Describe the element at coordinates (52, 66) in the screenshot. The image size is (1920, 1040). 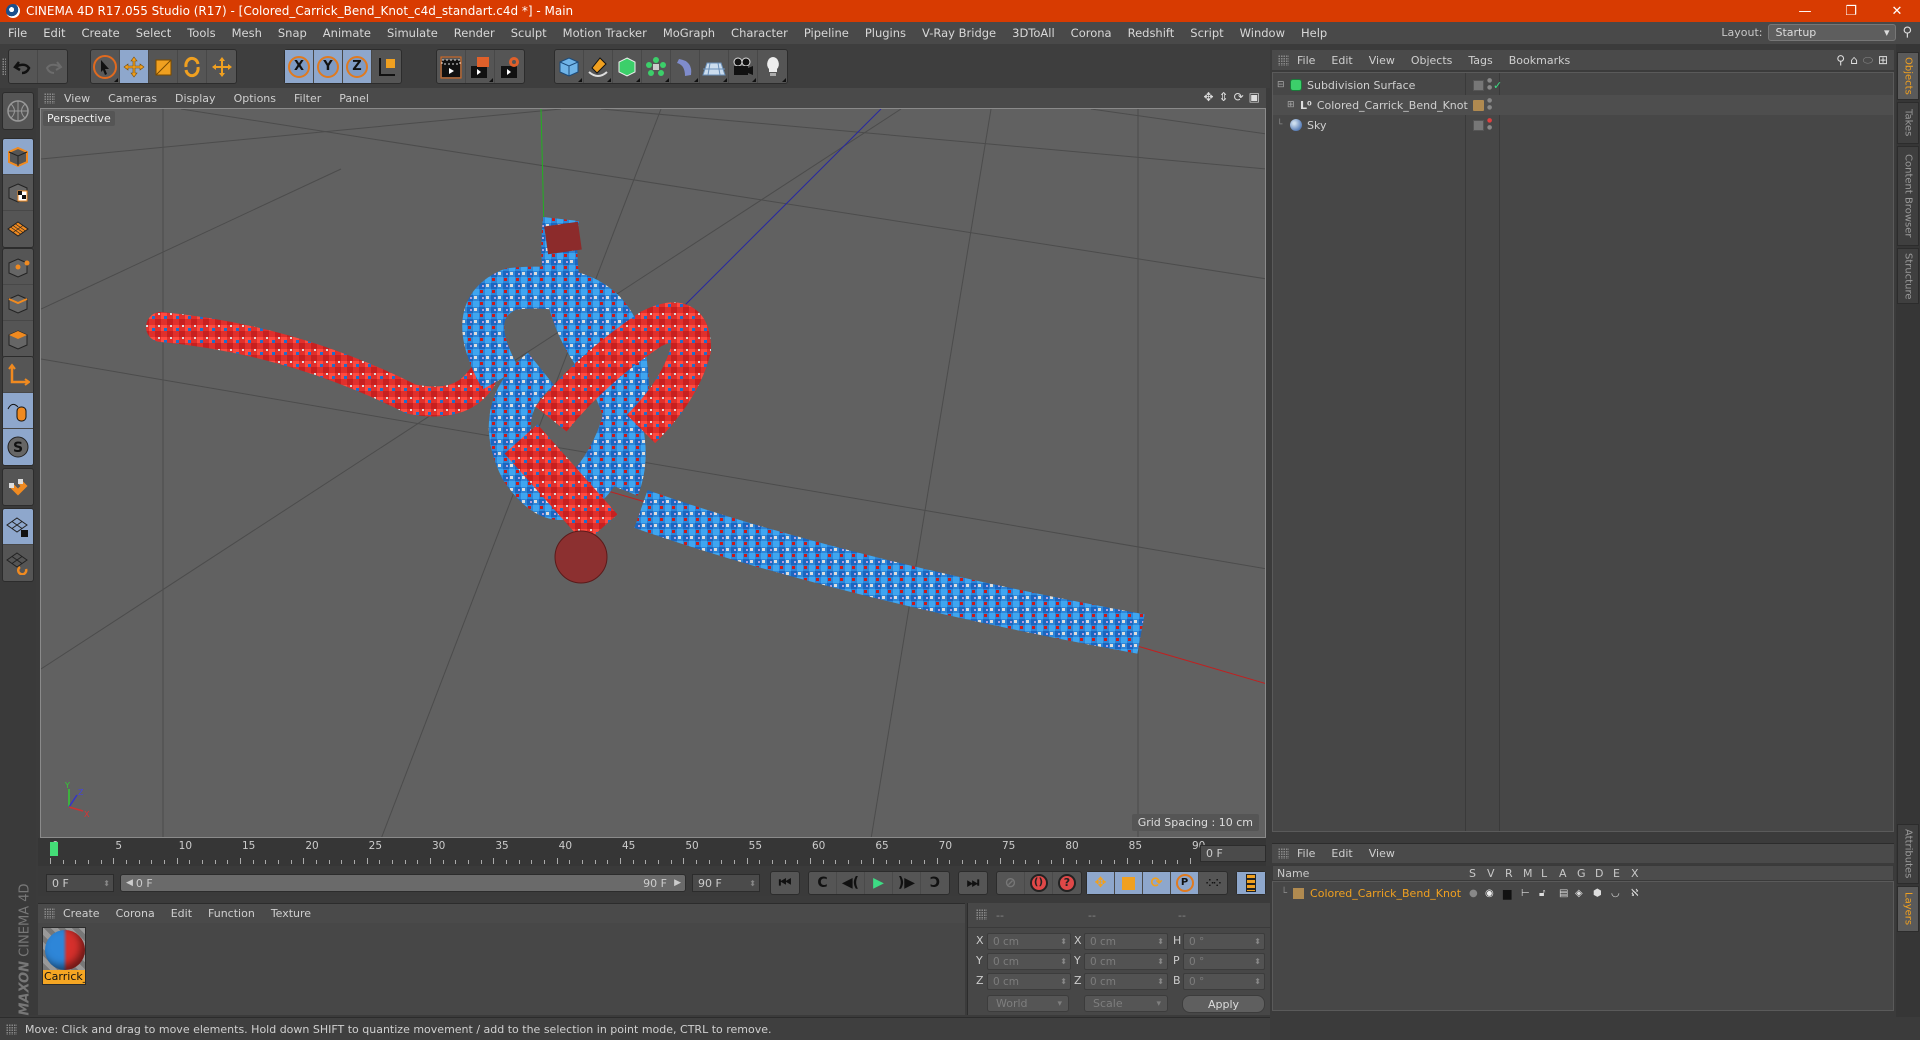
I see `redo-button` at that location.